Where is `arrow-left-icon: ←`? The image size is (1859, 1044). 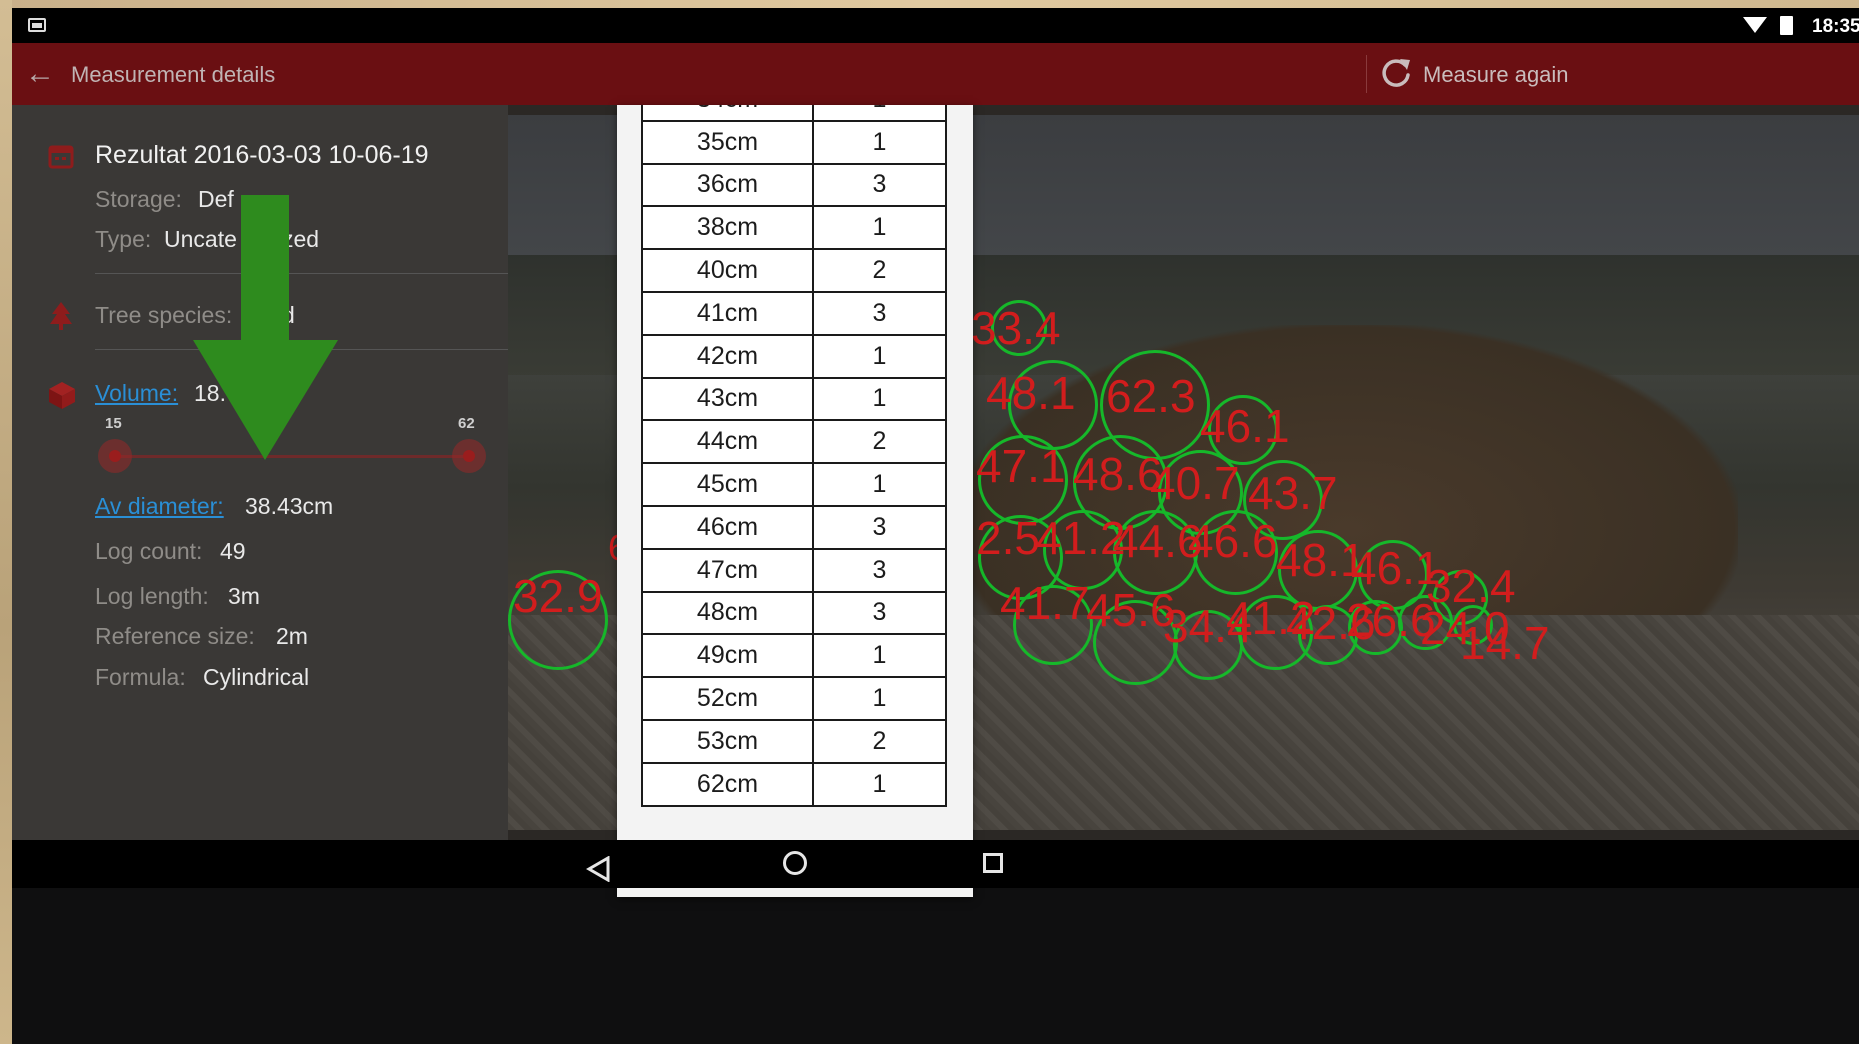 arrow-left-icon: ← is located at coordinates (40, 73).